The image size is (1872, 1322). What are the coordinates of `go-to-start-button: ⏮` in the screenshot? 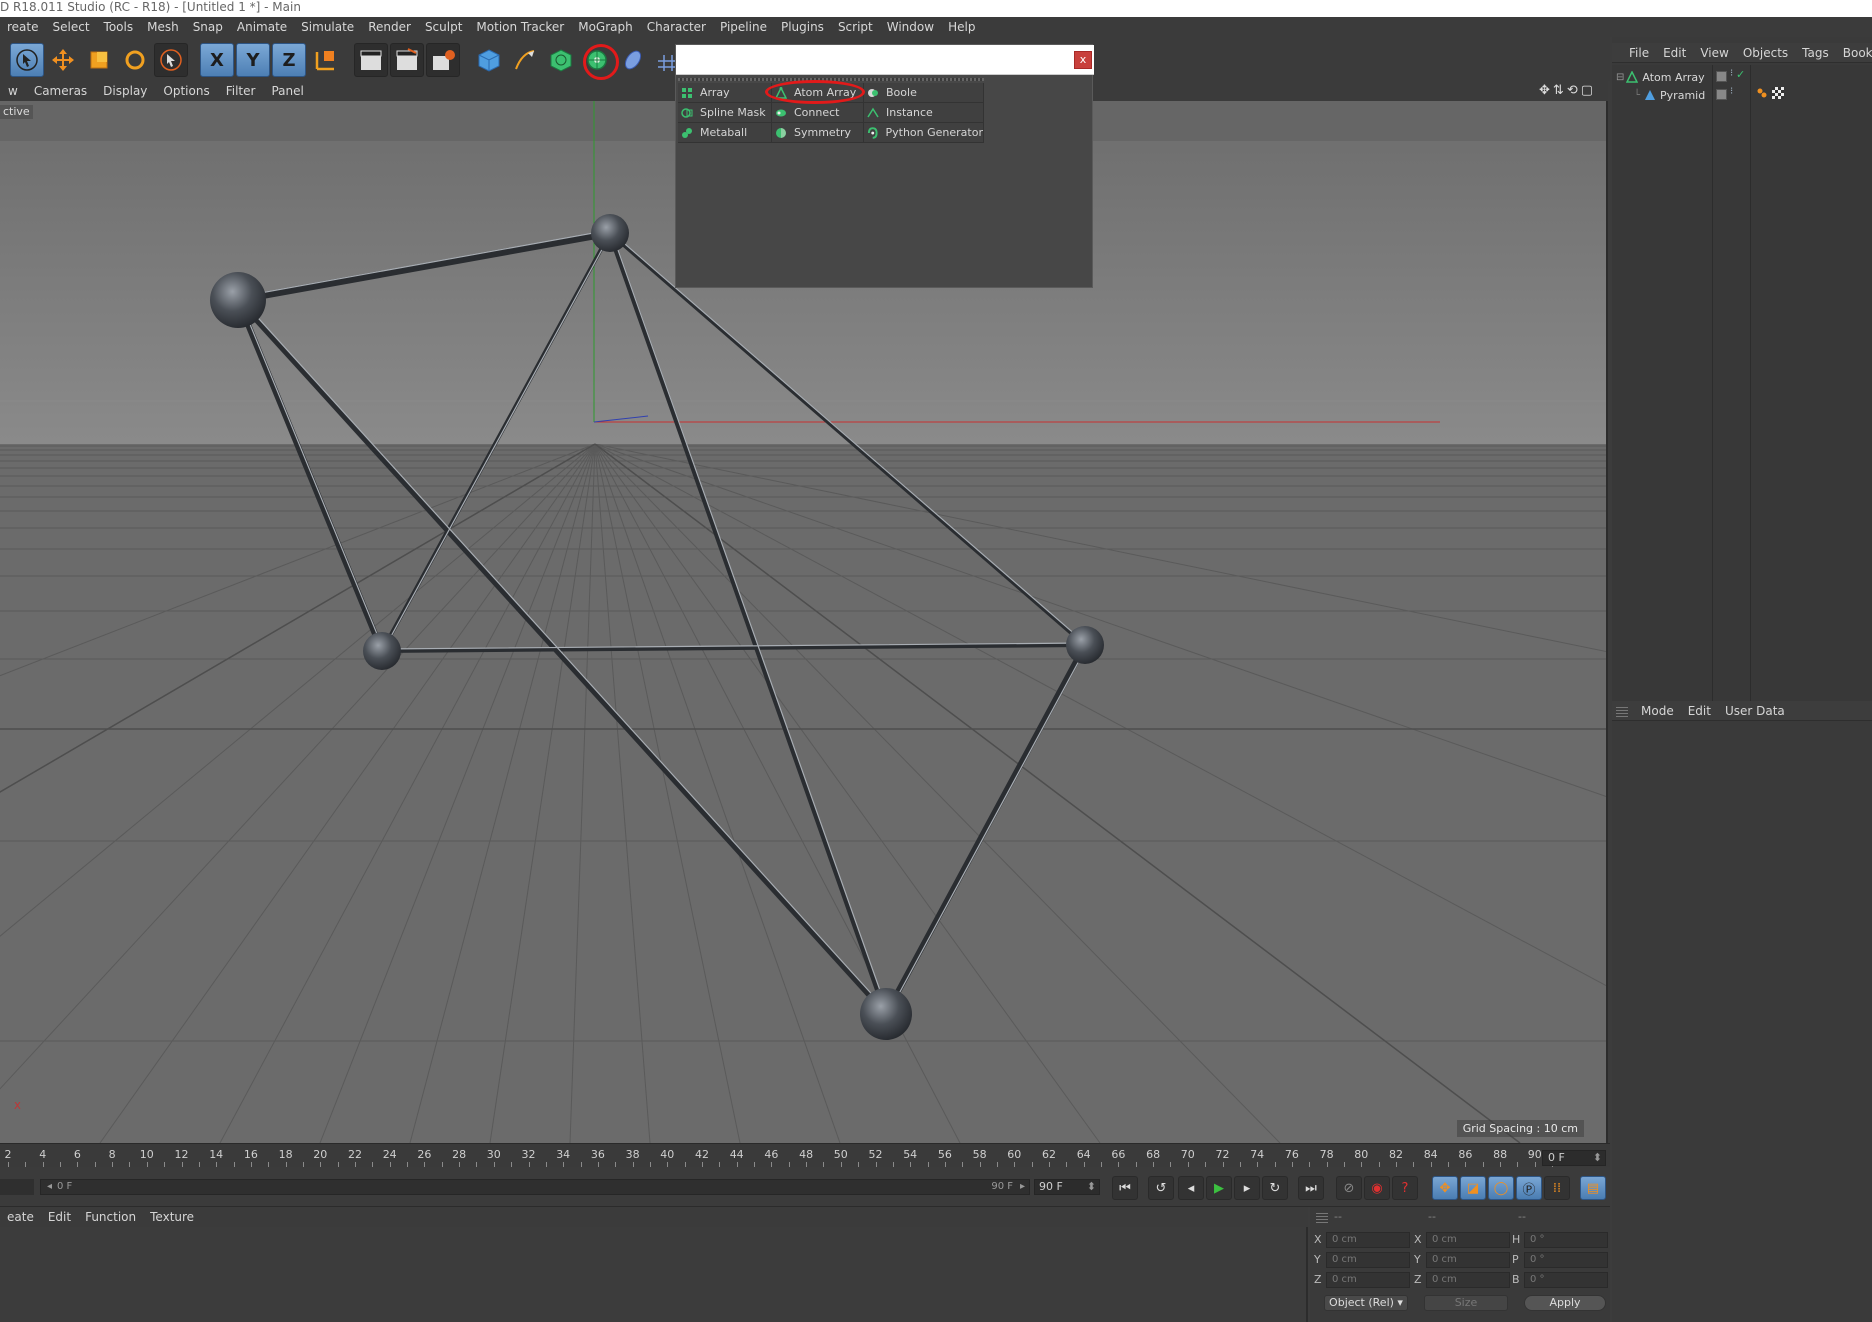 It's located at (1125, 1188).